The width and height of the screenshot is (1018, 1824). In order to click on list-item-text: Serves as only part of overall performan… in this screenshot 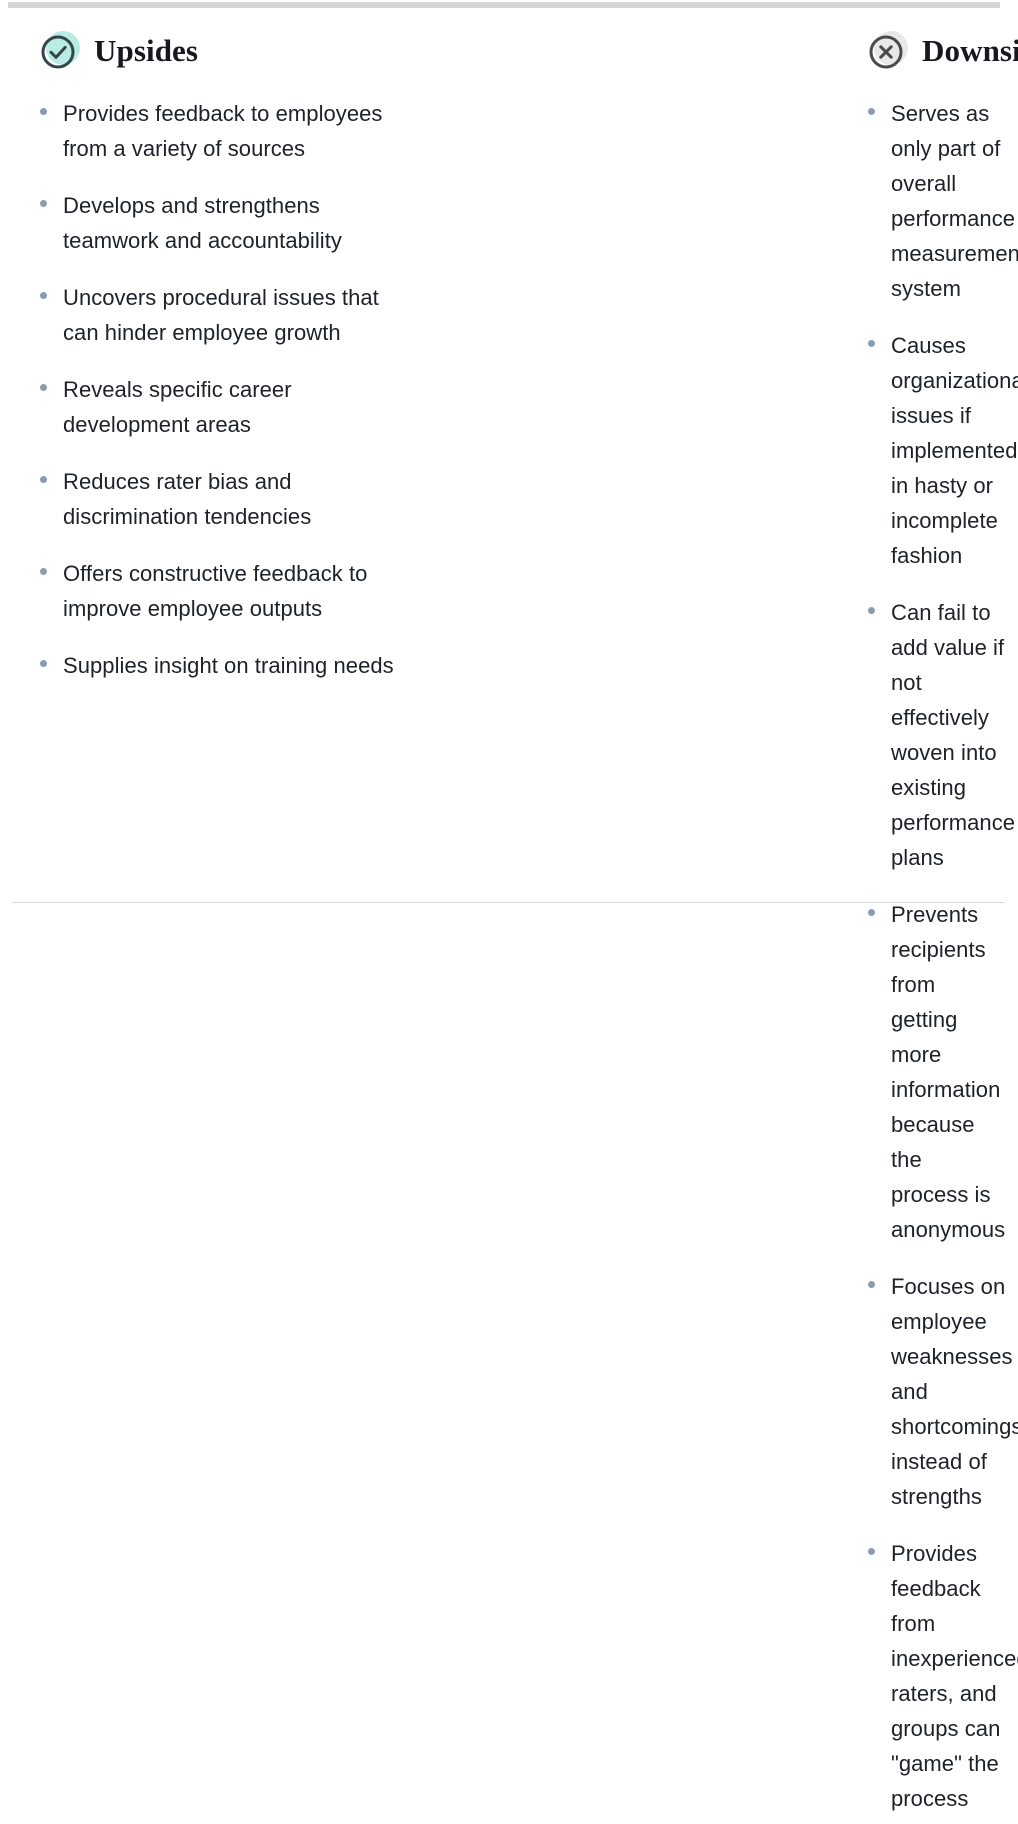, I will do `click(954, 201)`.